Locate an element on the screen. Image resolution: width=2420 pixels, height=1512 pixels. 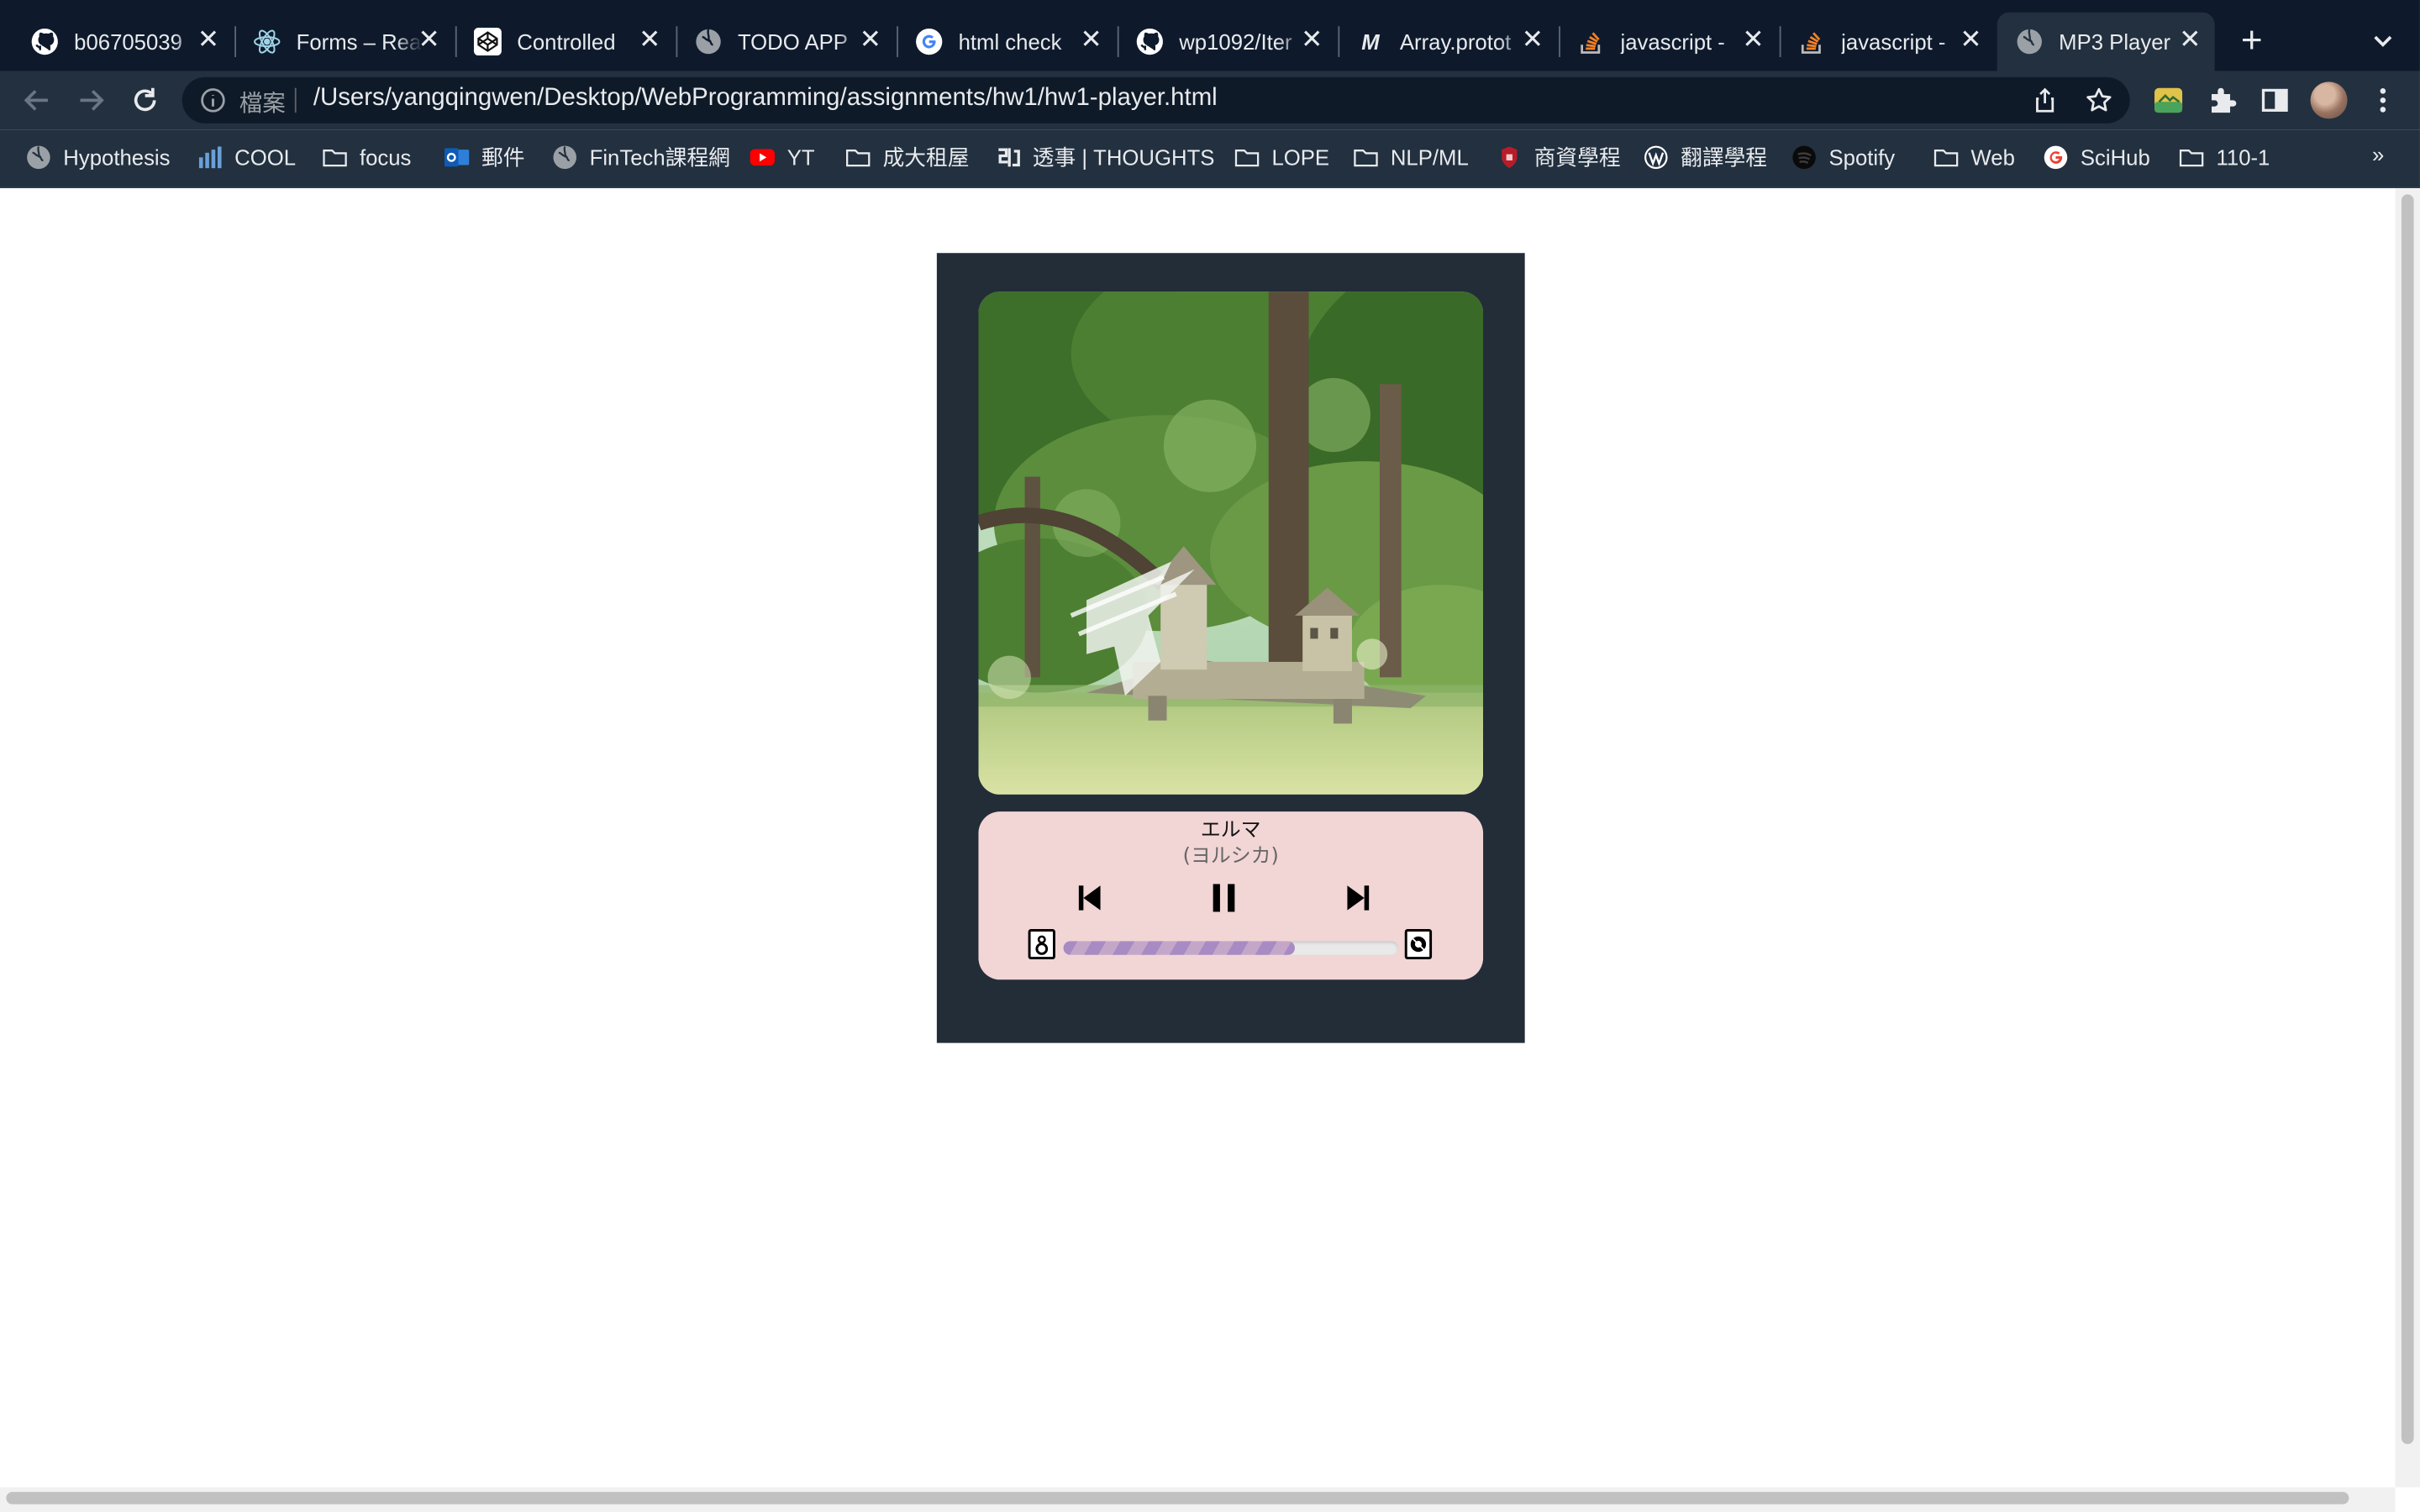
bookmark-web: Web is located at coordinates (1974, 157).